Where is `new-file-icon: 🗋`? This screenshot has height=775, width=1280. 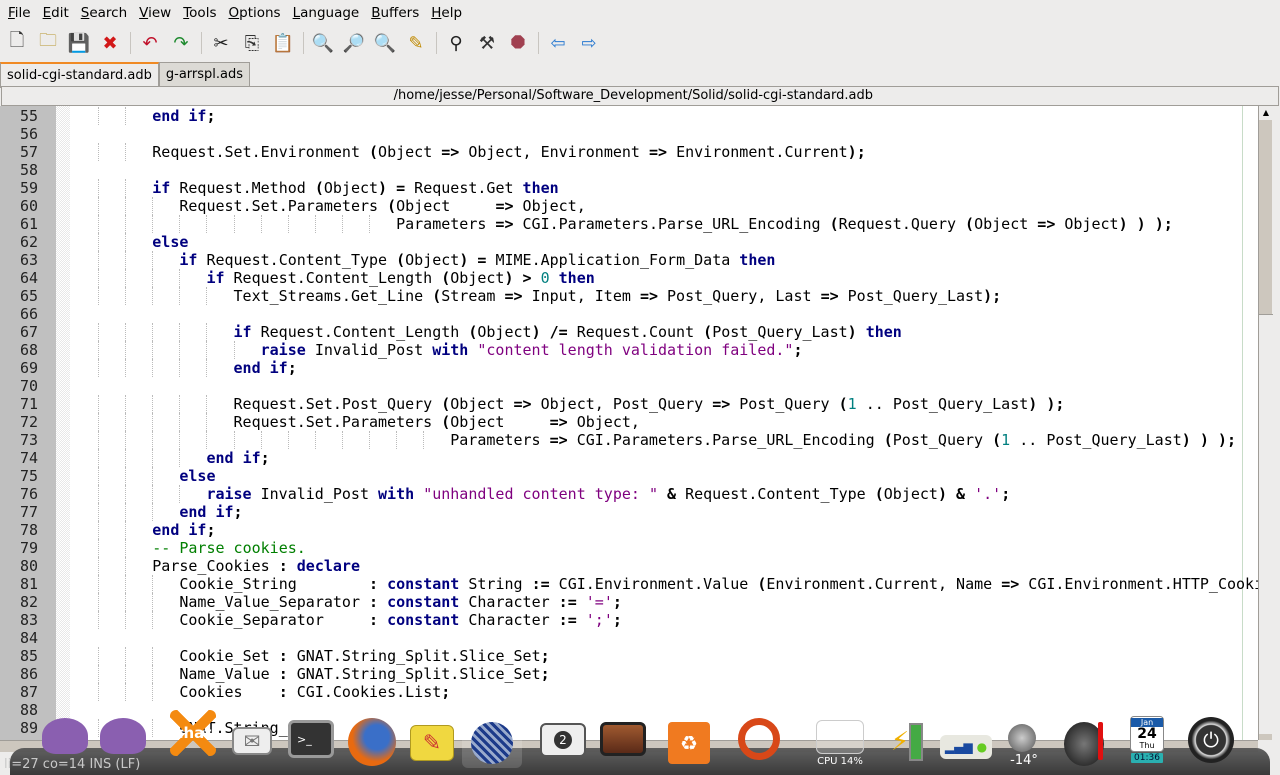 new-file-icon: 🗋 is located at coordinates (17, 43).